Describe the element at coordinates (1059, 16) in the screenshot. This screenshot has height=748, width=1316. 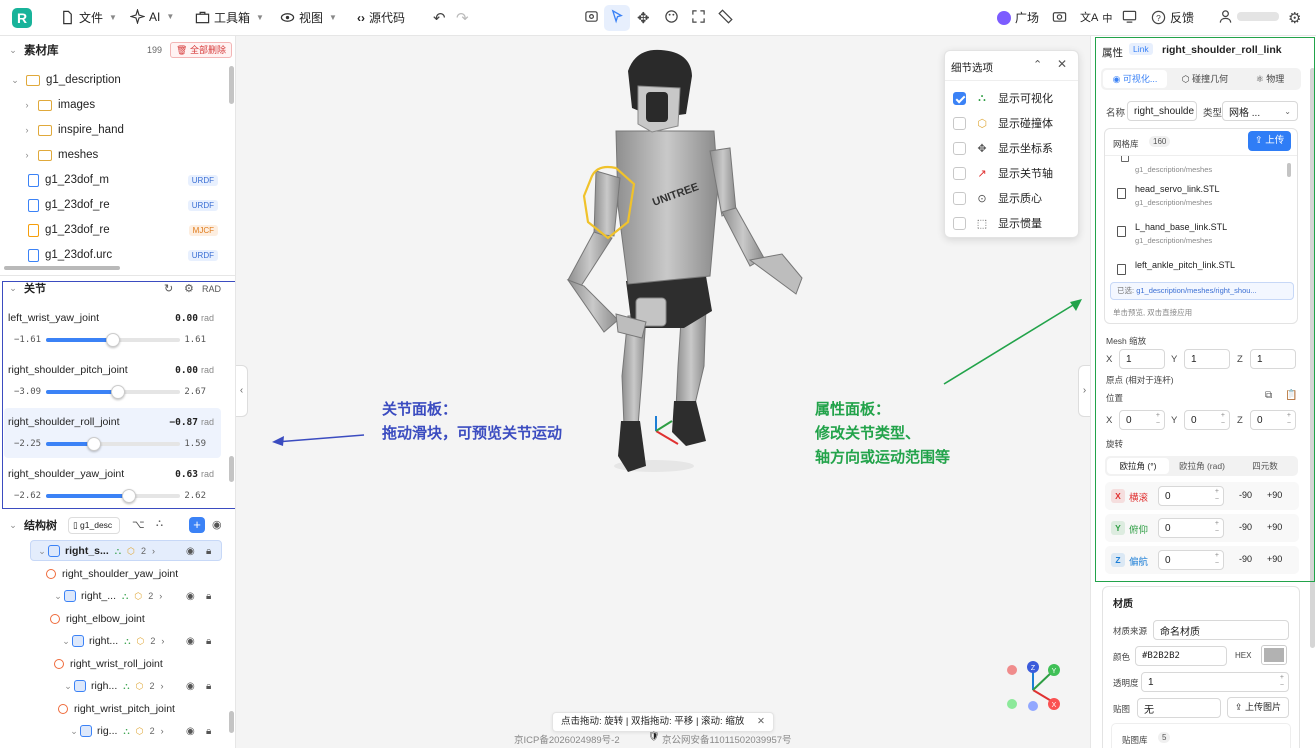
I see `screenshot-button` at that location.